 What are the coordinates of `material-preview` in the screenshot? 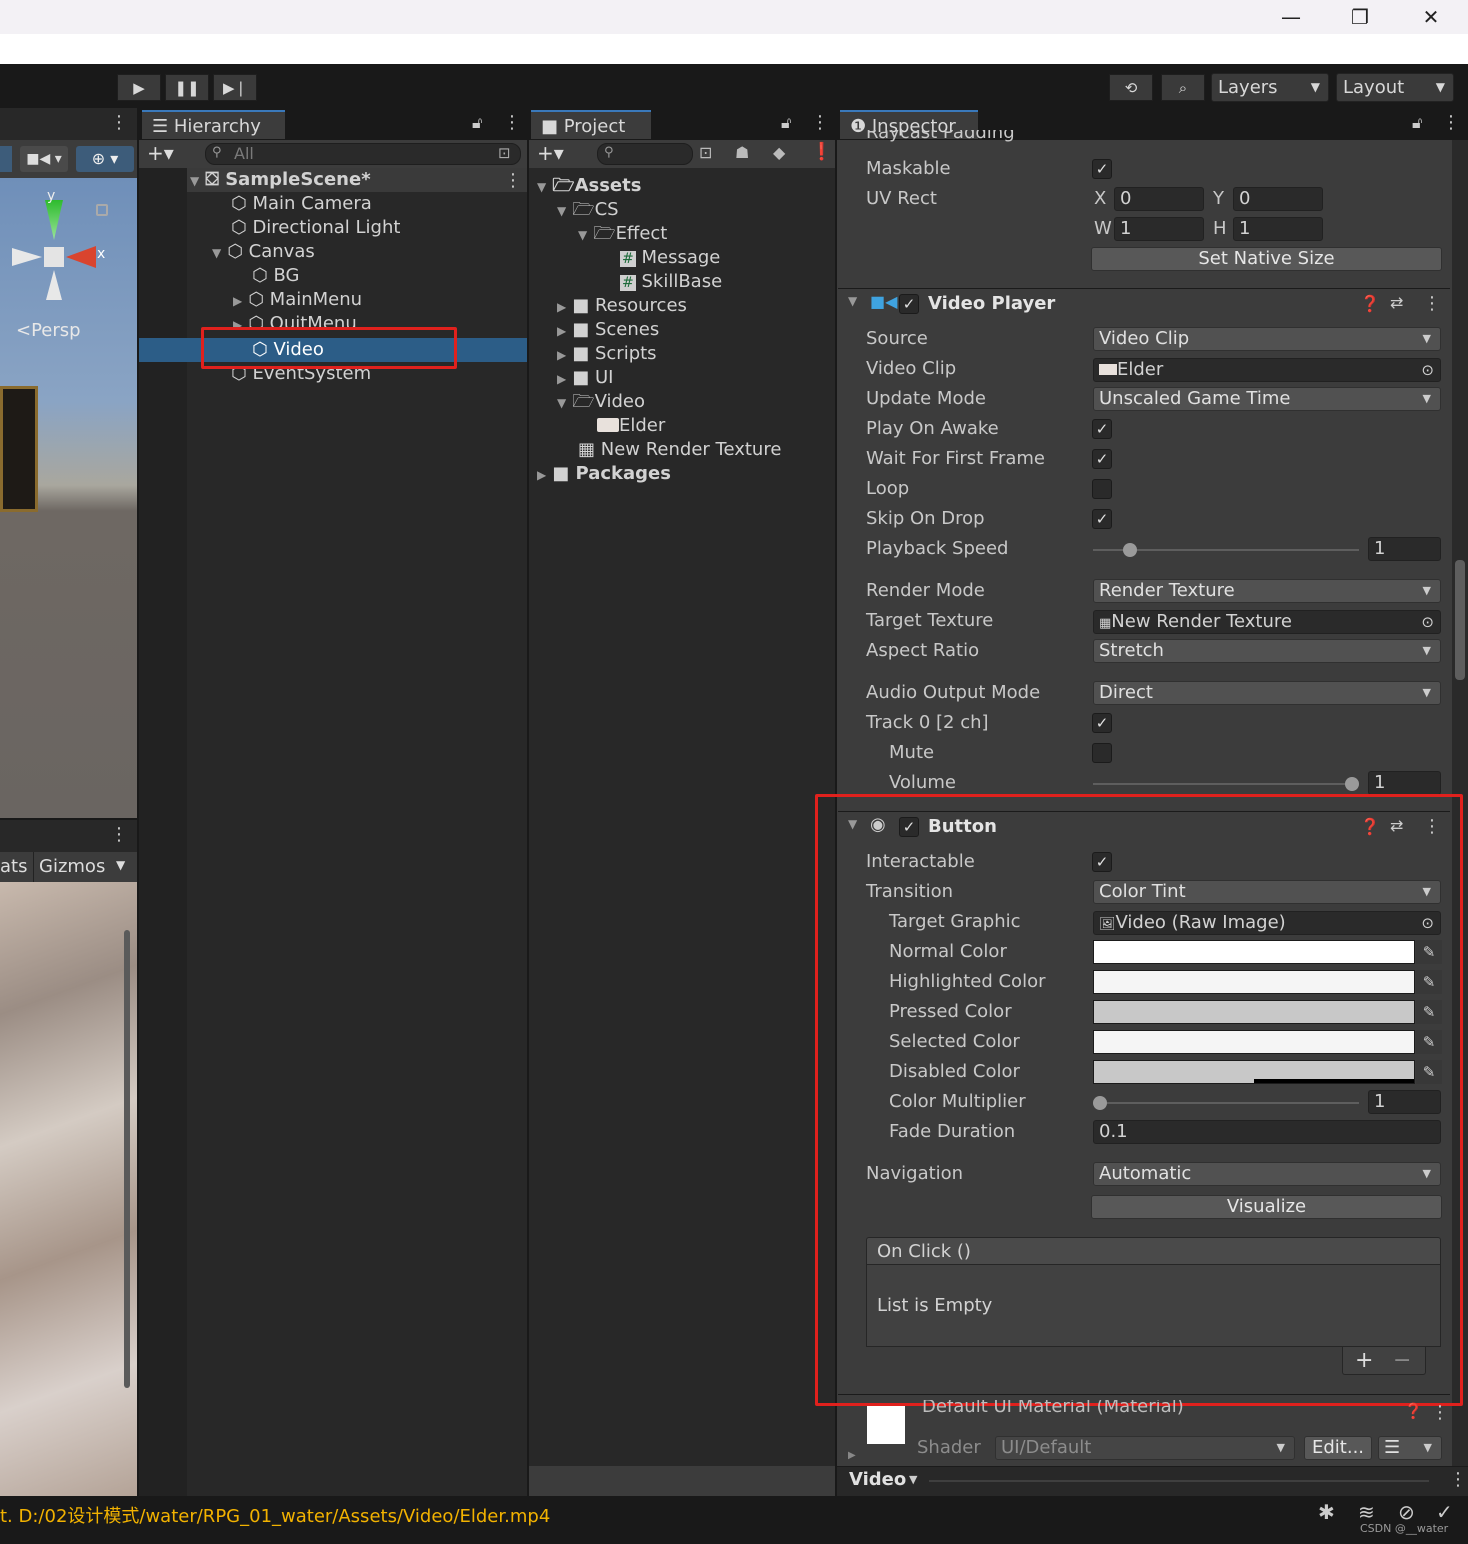 It's located at (886, 1425).